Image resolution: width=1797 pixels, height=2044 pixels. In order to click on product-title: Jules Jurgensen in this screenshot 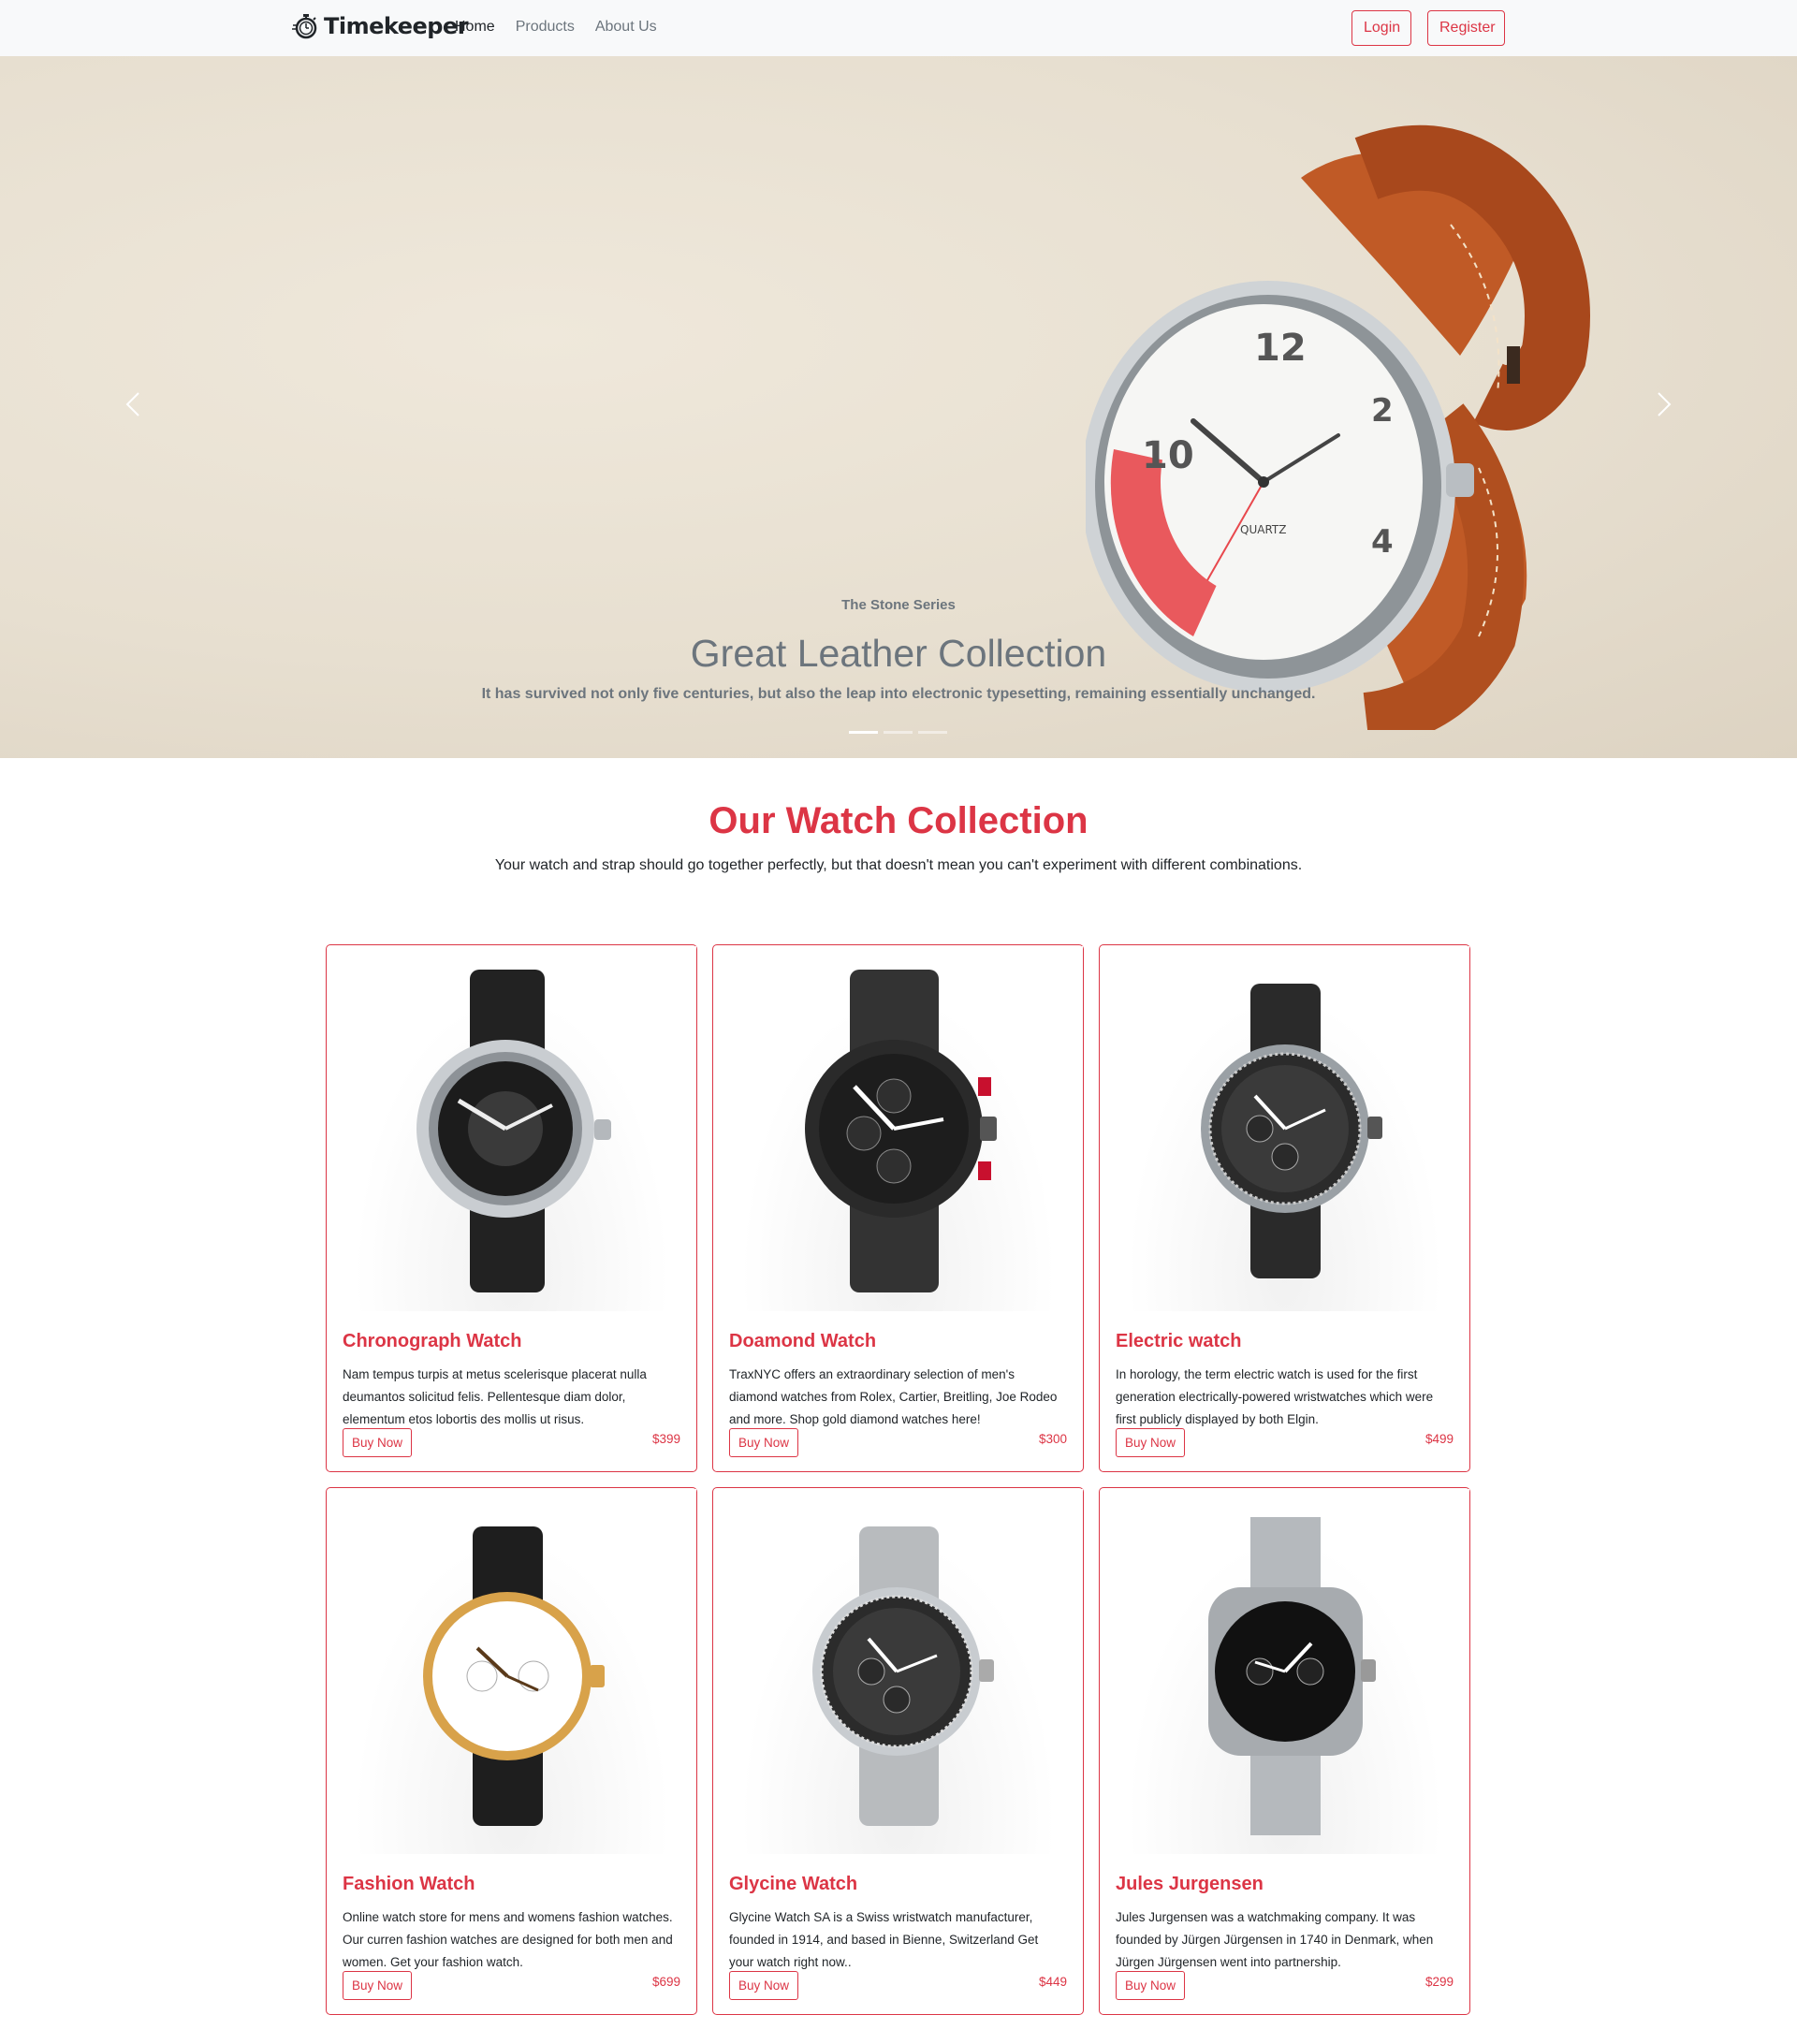, I will do `click(1190, 1884)`.